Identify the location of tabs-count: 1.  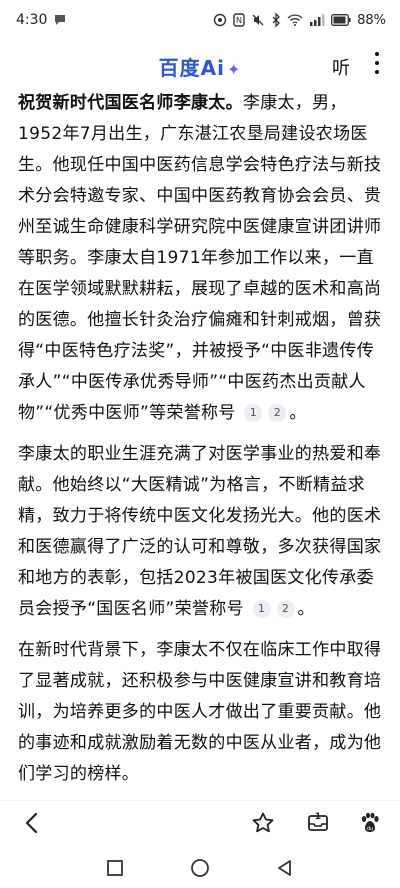
(318, 817).